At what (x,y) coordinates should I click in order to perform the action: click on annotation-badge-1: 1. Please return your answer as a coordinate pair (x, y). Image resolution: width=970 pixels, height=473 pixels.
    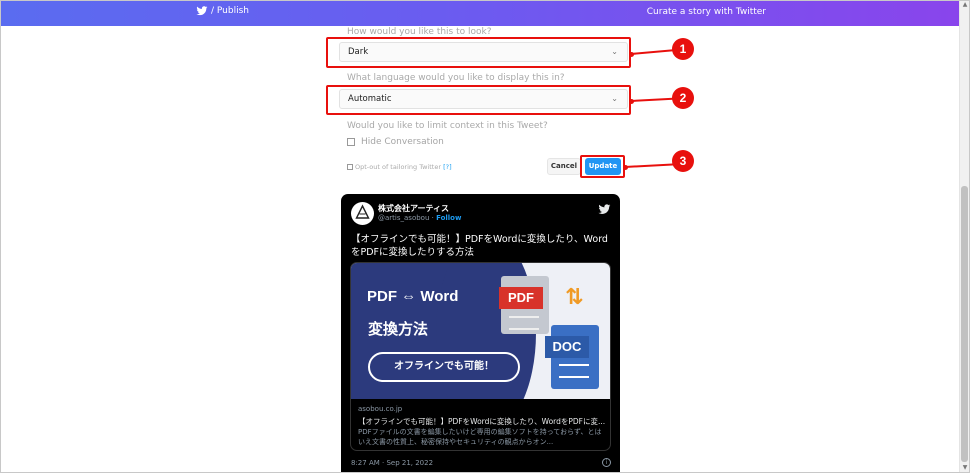
    Looking at the image, I should click on (683, 49).